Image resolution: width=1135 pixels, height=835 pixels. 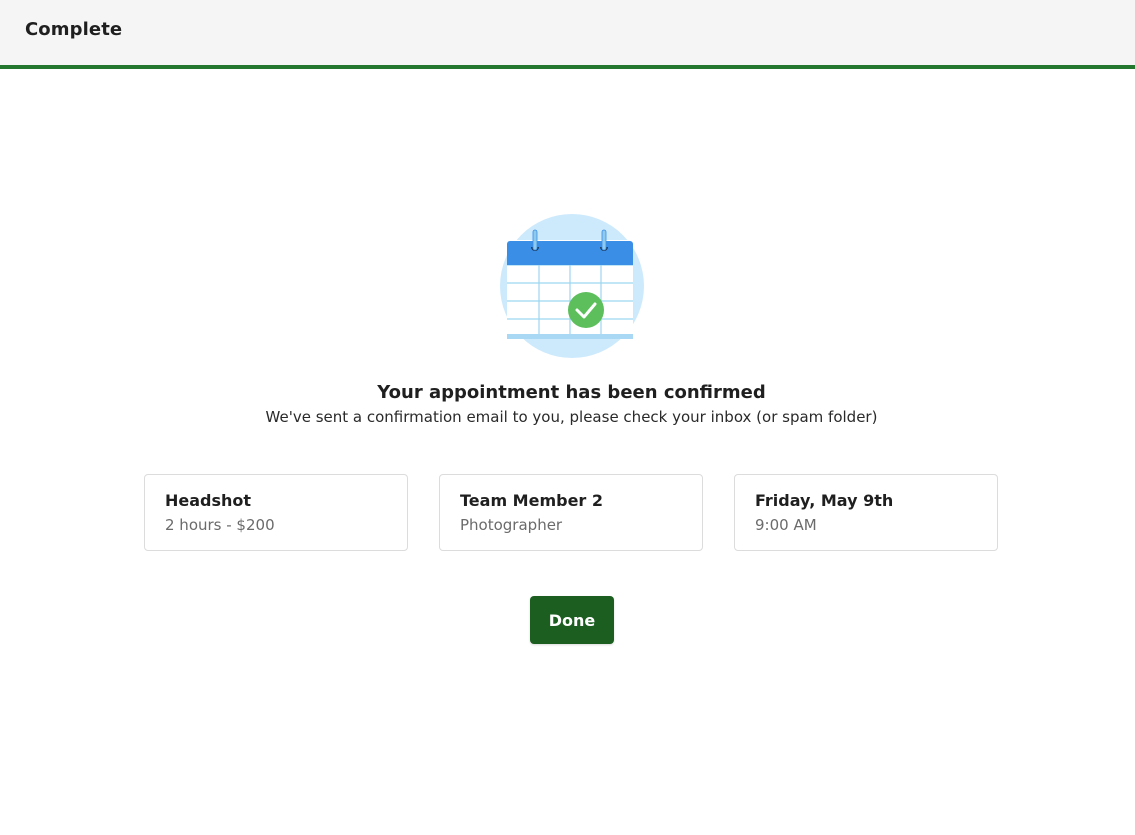 I want to click on staff-card: Team Member 2 Photographer, so click(x=571, y=512).